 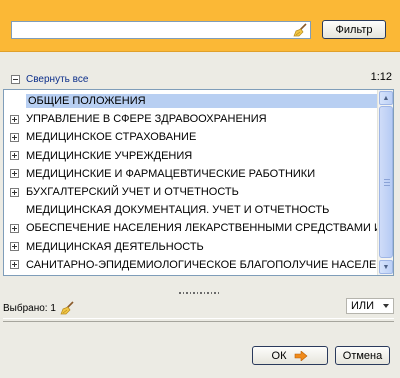 I want to click on tree-item-label: МЕДИЦИНСКОЕ СТРАХОВАНИЕ, so click(x=111, y=137).